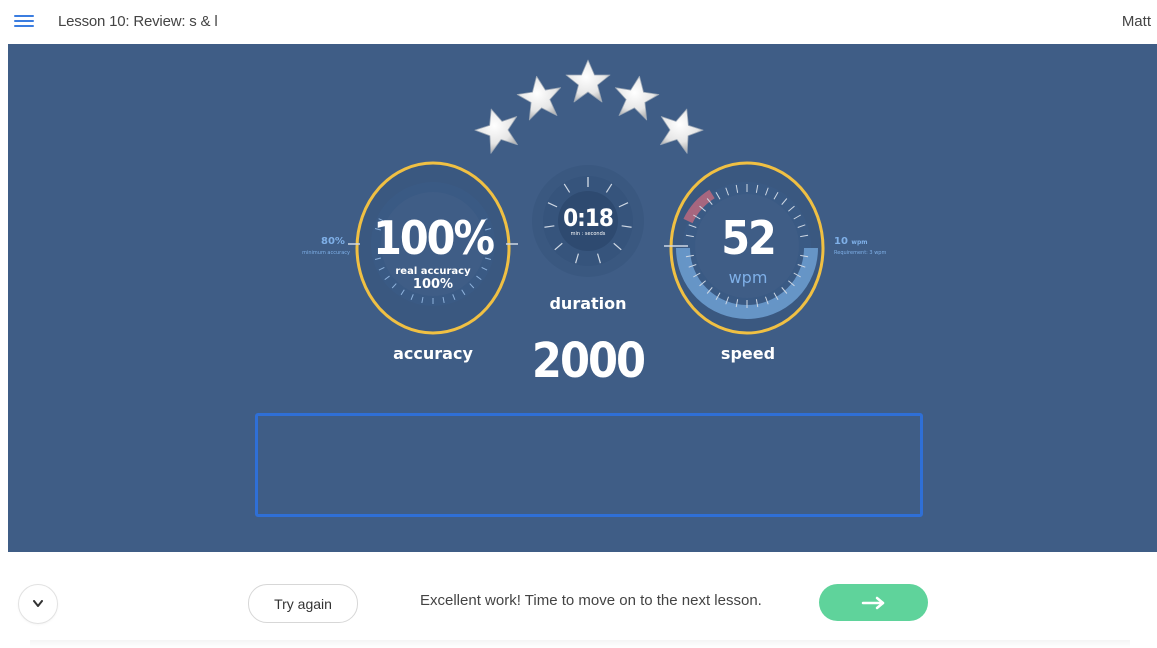  I want to click on score-value: 2000, so click(588, 361).